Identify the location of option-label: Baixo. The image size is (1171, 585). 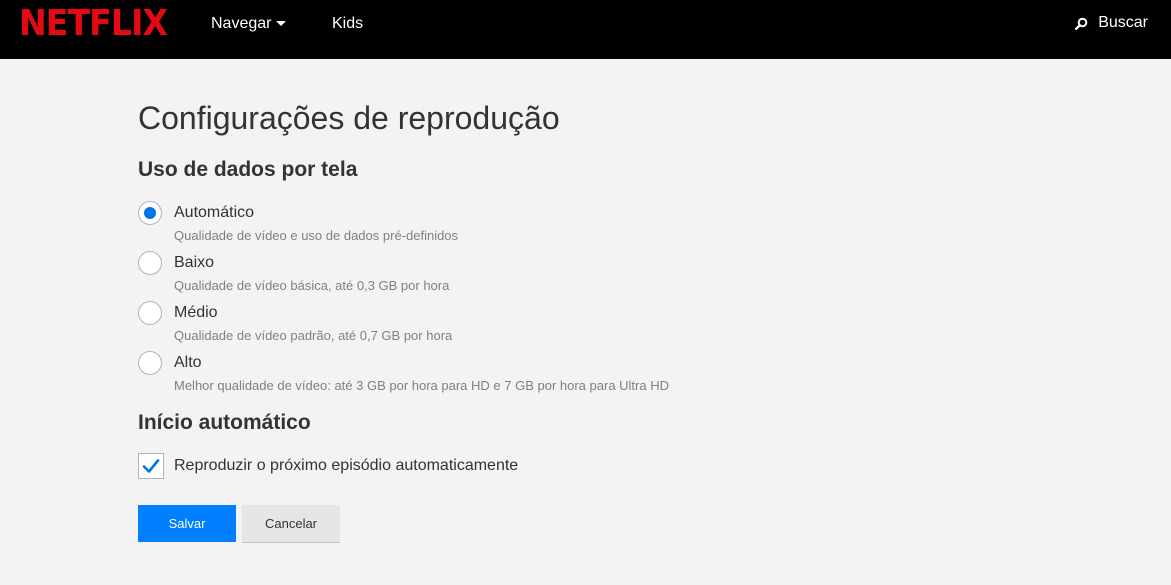
(194, 263).